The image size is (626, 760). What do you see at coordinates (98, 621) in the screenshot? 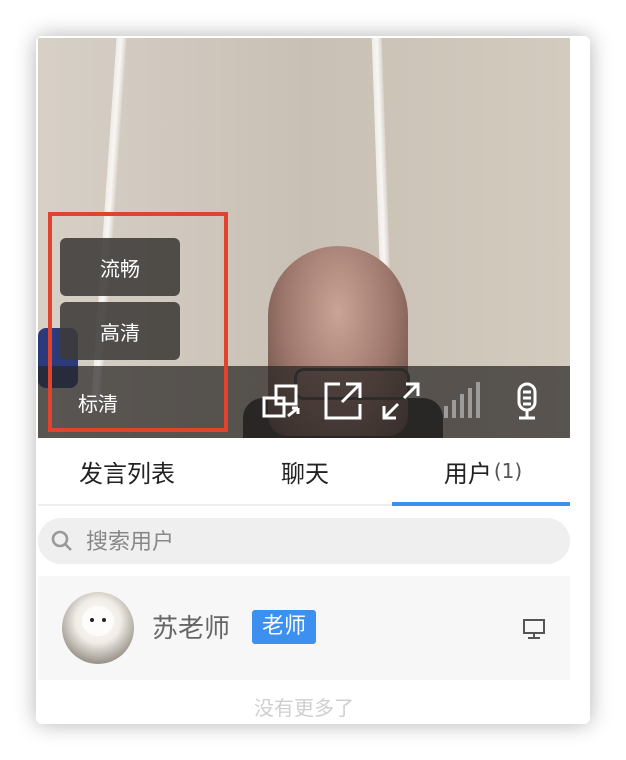
I see `avatar-dog` at bounding box center [98, 621].